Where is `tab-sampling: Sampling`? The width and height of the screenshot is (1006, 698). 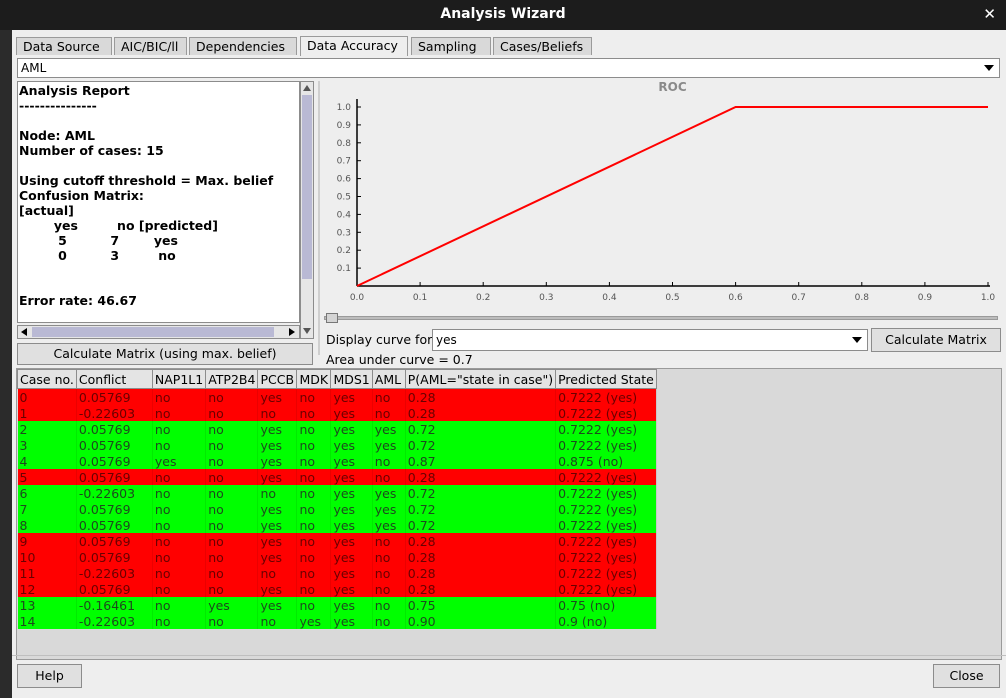
tab-sampling: Sampling is located at coordinates (451, 46).